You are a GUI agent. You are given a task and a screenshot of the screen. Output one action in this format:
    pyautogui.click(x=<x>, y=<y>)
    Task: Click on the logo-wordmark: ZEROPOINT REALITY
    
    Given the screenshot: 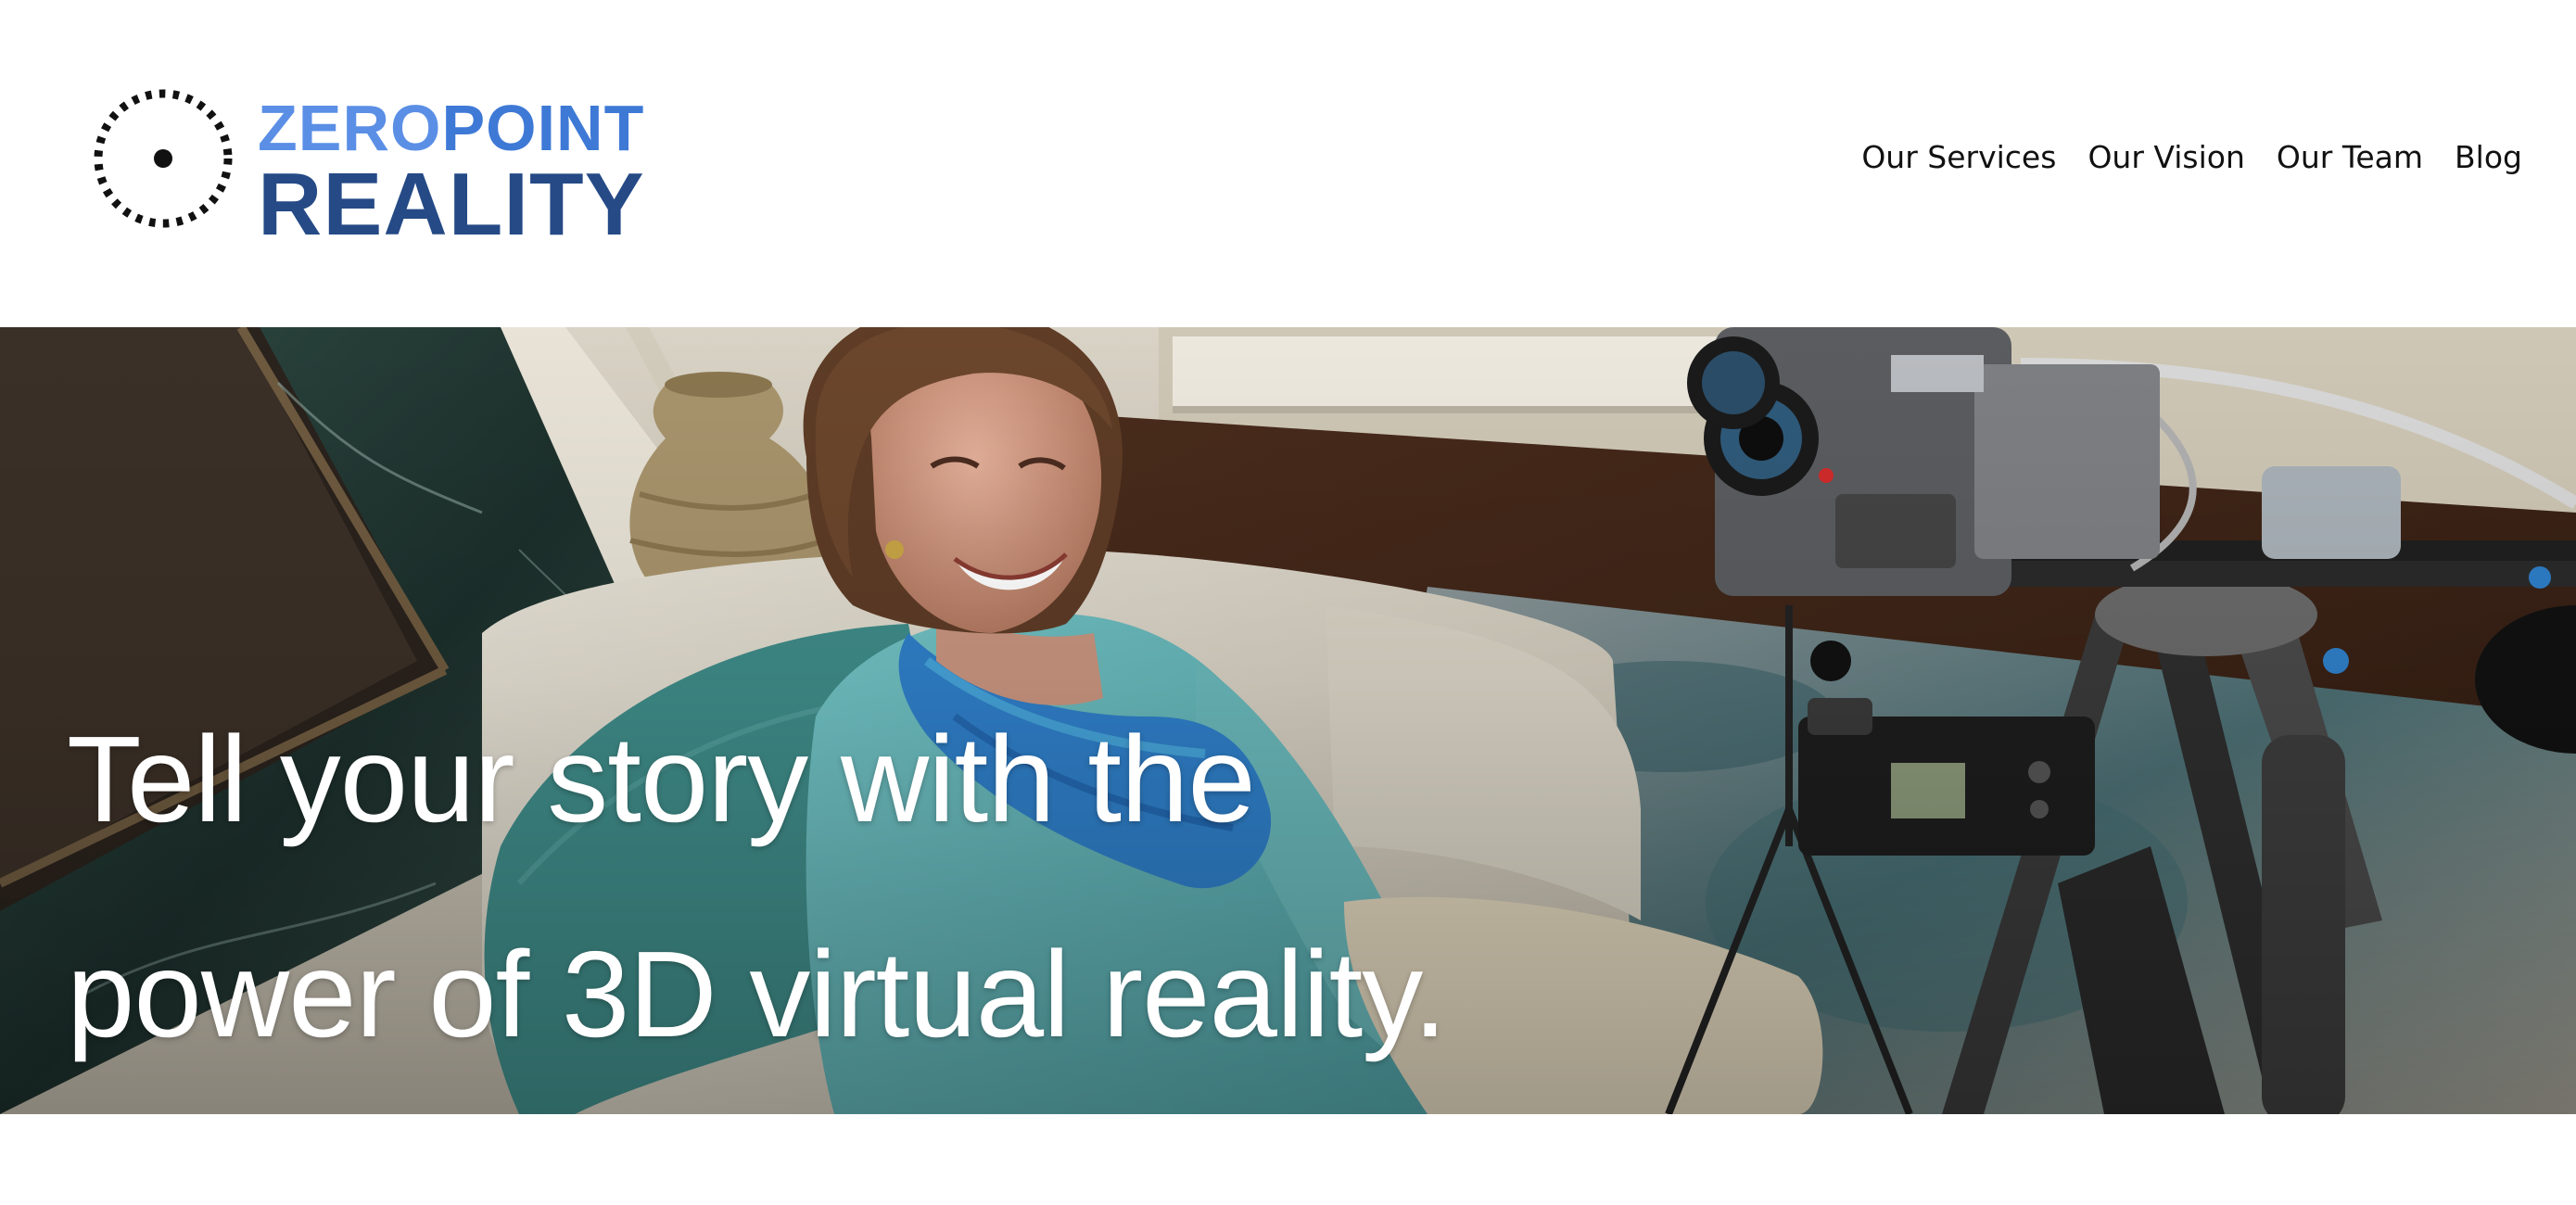 What is the action you would take?
    pyautogui.click(x=451, y=172)
    